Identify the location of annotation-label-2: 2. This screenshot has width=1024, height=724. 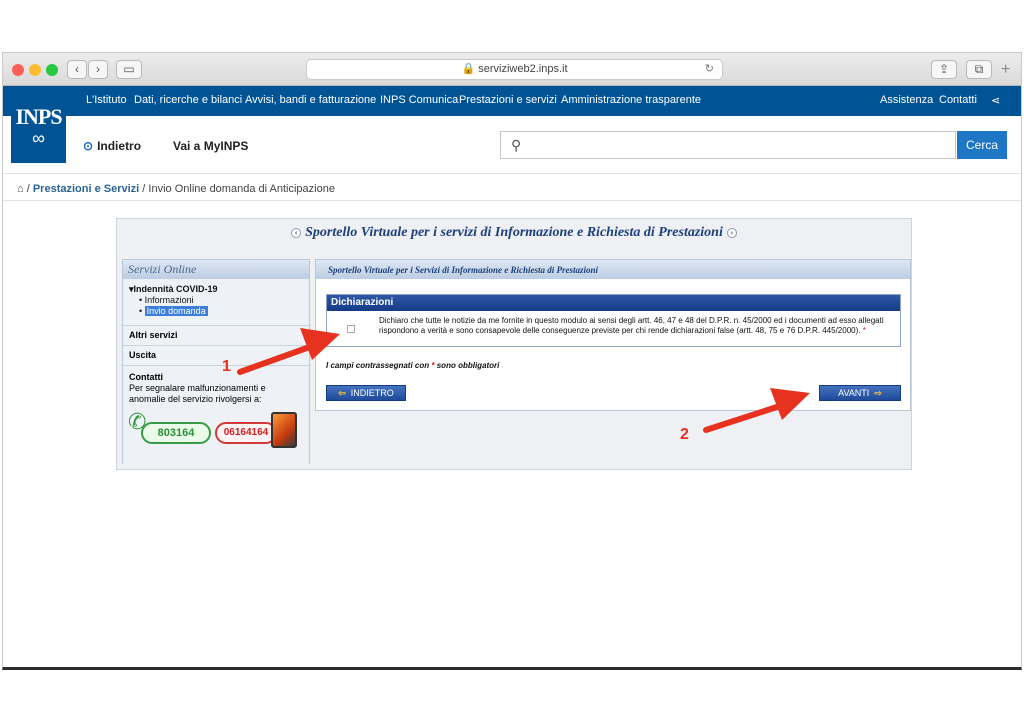
(684, 434).